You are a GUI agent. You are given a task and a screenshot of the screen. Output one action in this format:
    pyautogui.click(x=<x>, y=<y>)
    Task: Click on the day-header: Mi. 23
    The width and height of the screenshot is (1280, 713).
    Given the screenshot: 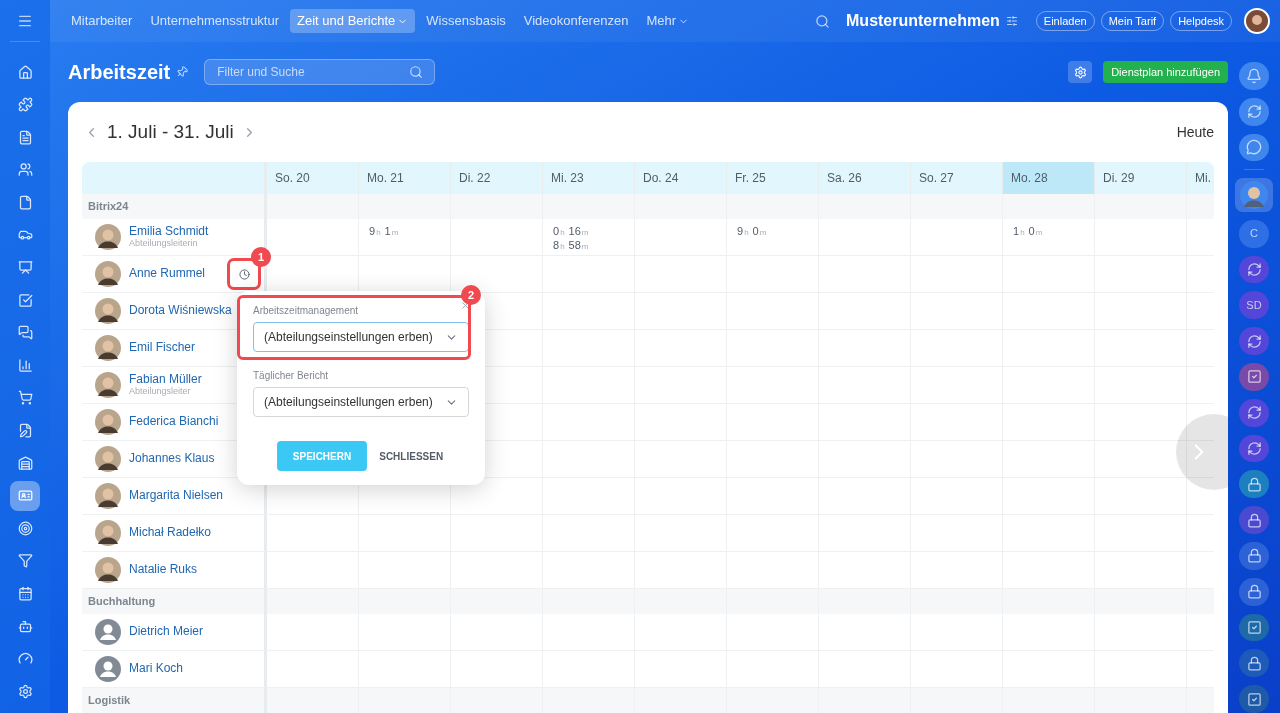 What is the action you would take?
    pyautogui.click(x=589, y=178)
    